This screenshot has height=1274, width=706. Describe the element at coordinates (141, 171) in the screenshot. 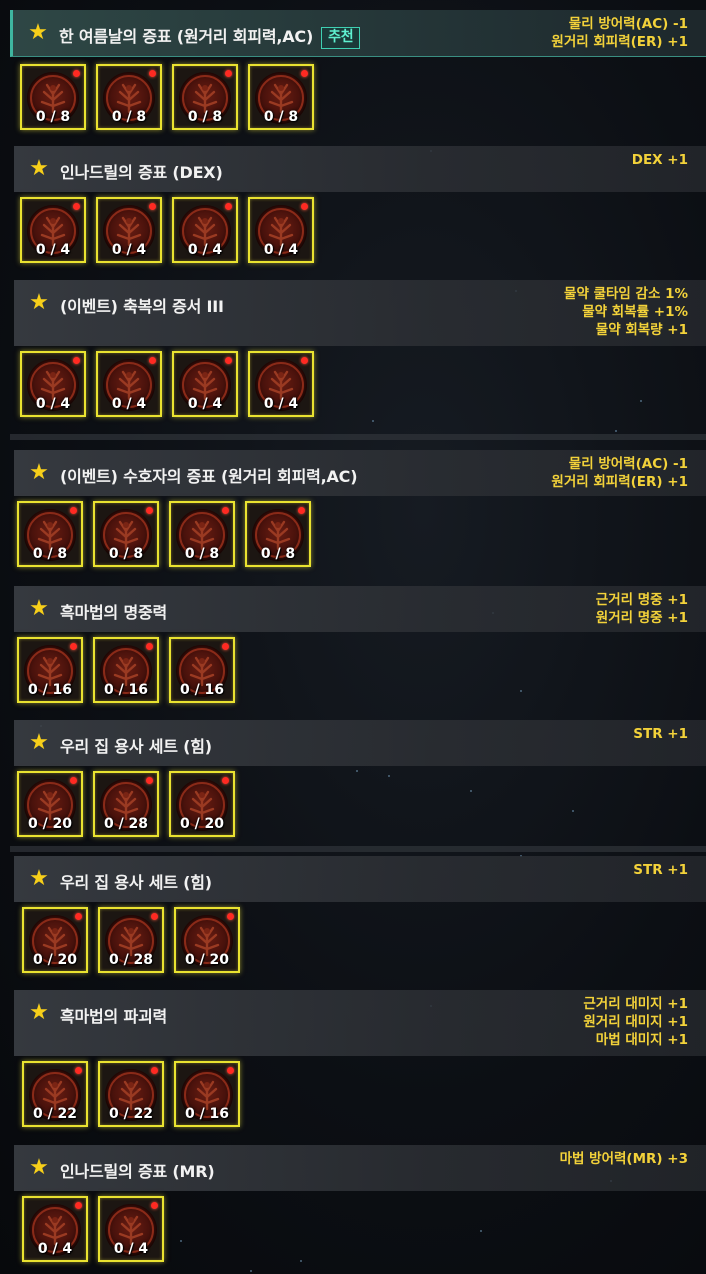

I see `set-title: 인나드릴의 증표 (DEX)` at that location.